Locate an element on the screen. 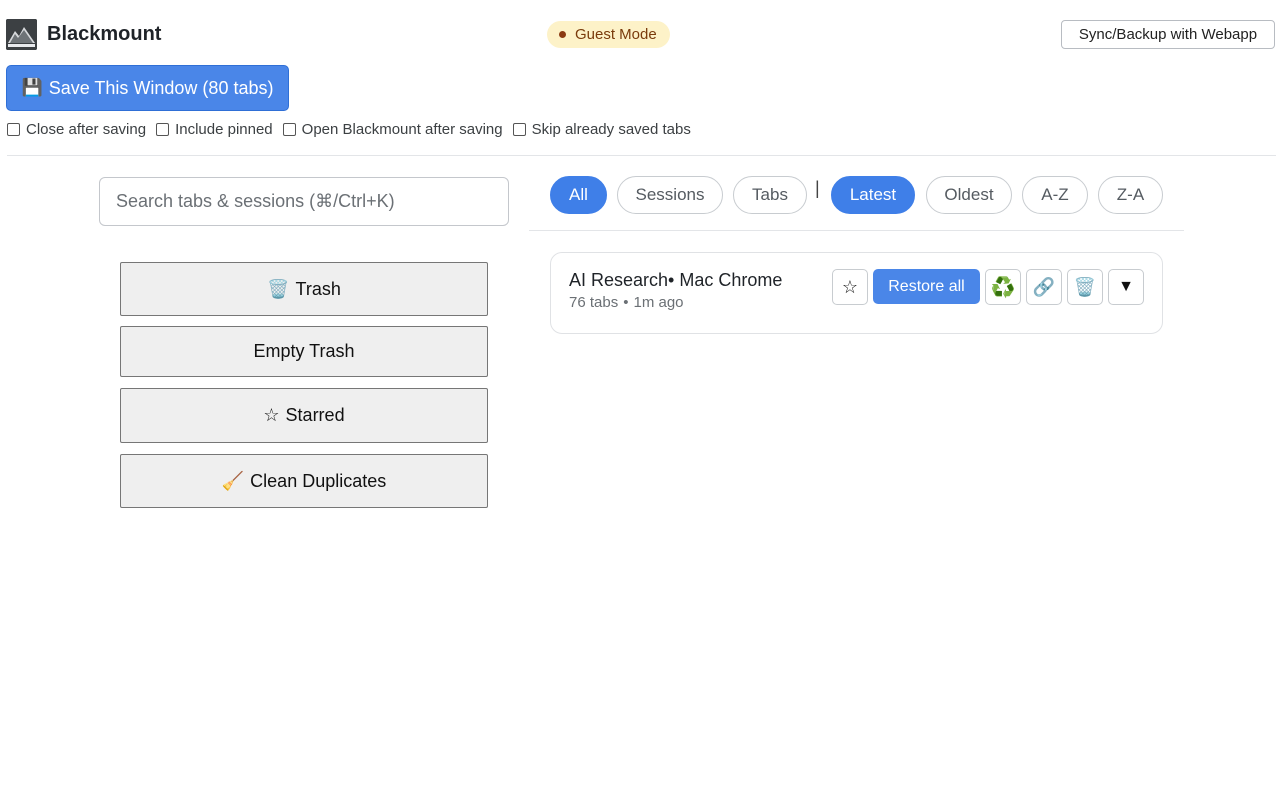 The height and width of the screenshot is (800, 1280). option-label: Include pinned is located at coordinates (224, 129).